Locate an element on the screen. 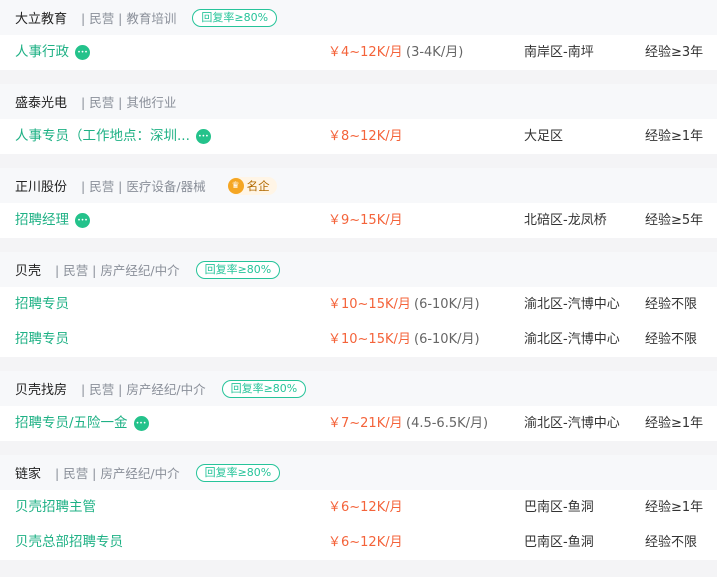 The width and height of the screenshot is (717, 577). job-location: 南岸区-南坪 is located at coordinates (559, 52).